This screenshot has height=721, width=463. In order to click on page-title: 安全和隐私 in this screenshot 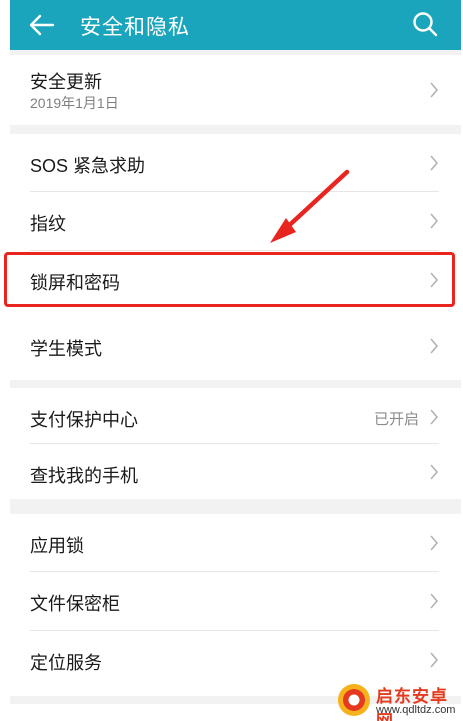, I will do `click(135, 27)`.